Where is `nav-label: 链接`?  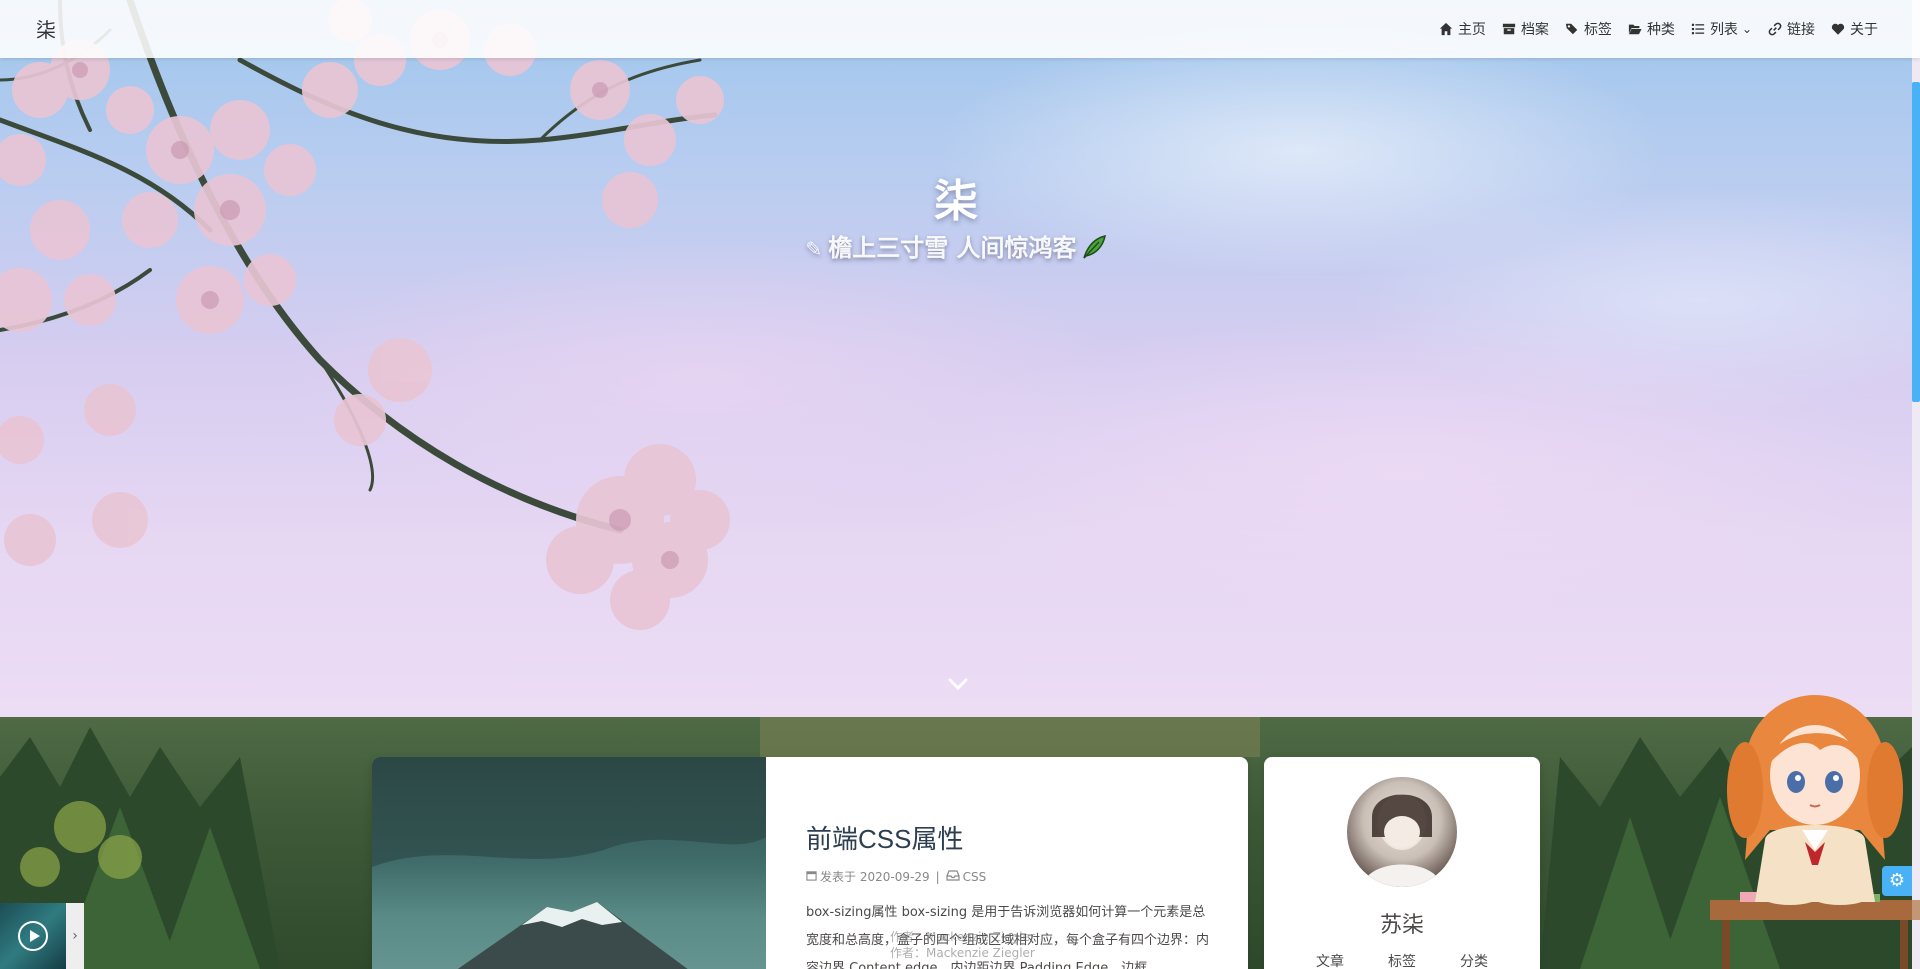
nav-label: 链接 is located at coordinates (1801, 30).